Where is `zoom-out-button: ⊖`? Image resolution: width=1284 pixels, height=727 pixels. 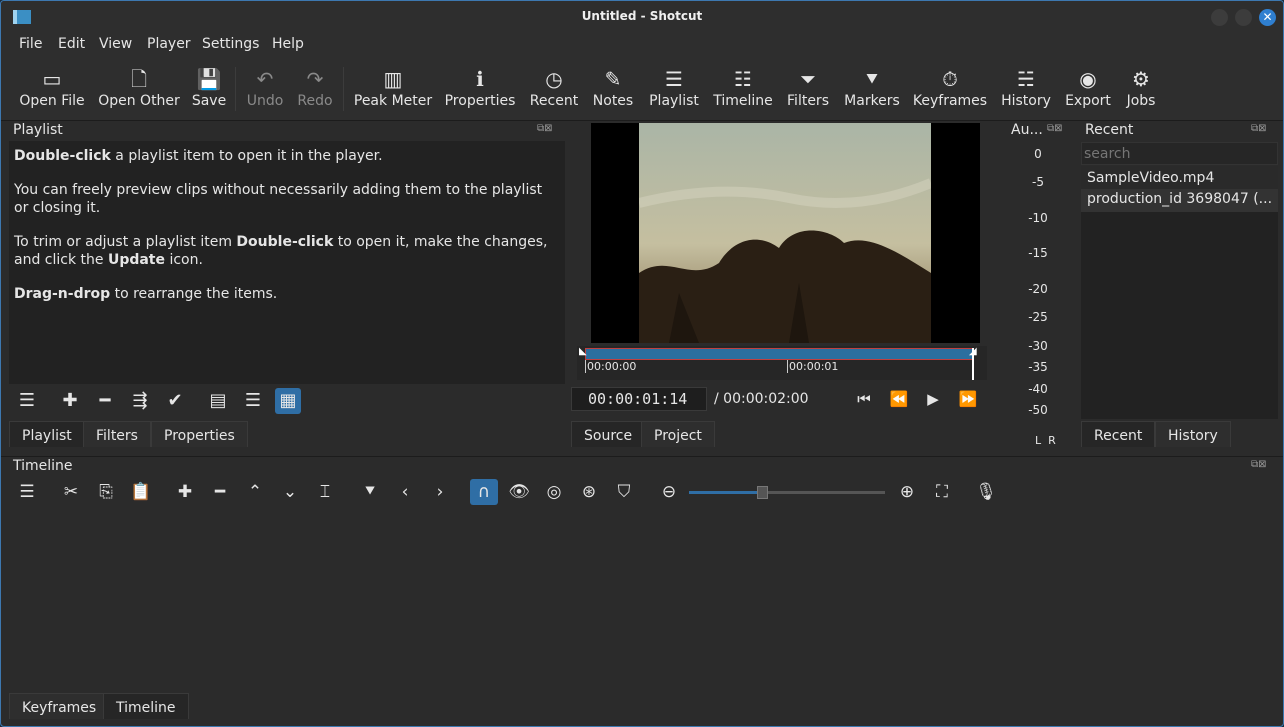 zoom-out-button: ⊖ is located at coordinates (669, 492).